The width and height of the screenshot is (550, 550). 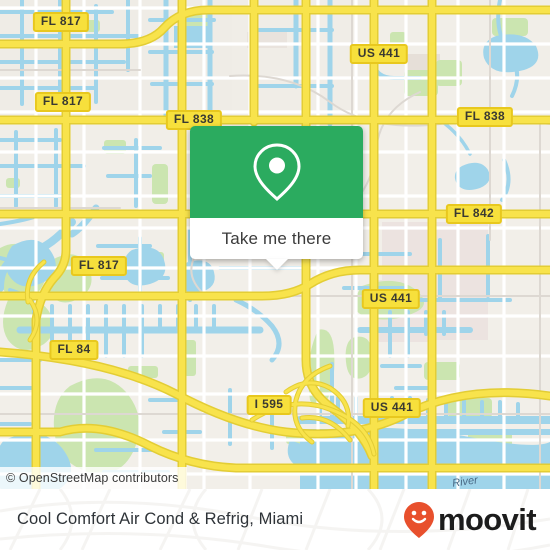 I want to click on callout-icon-area, so click(x=276, y=172).